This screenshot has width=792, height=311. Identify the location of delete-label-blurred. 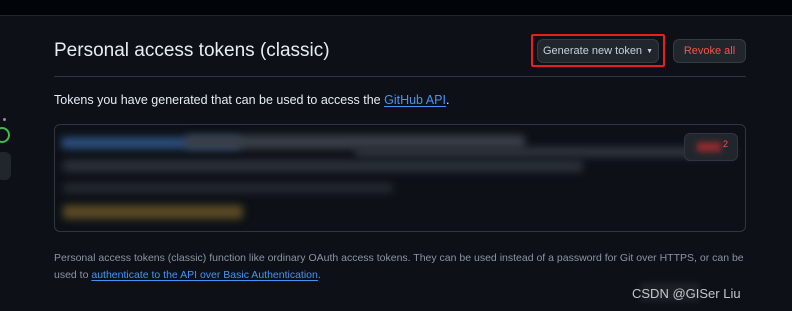
(709, 147).